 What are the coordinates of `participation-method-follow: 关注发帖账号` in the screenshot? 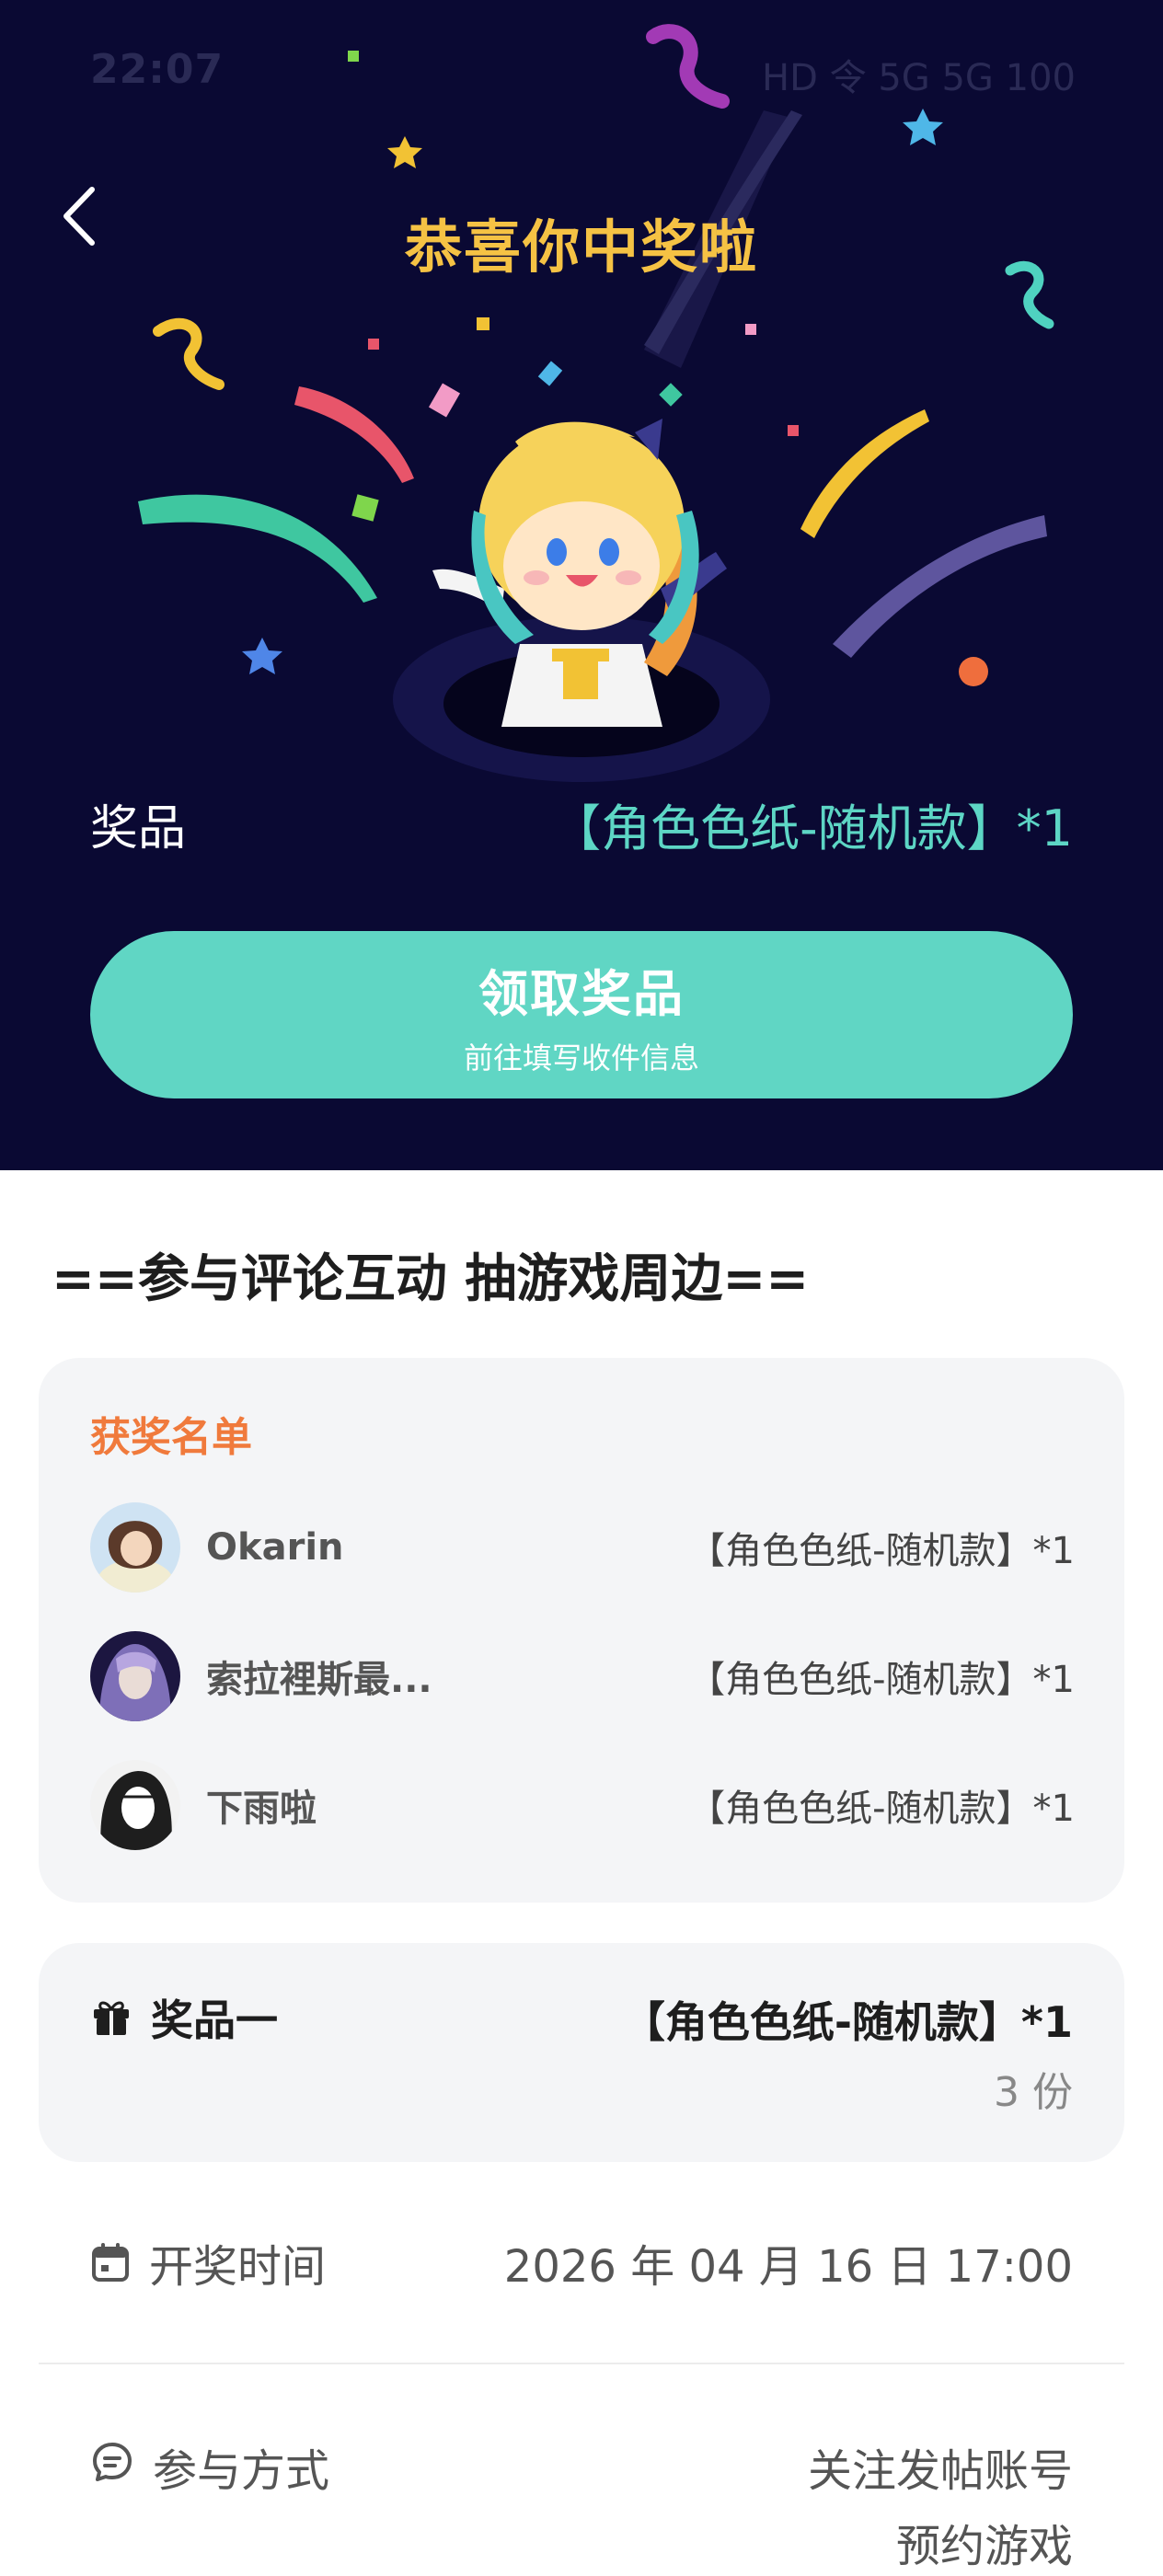 It's located at (940, 2471).